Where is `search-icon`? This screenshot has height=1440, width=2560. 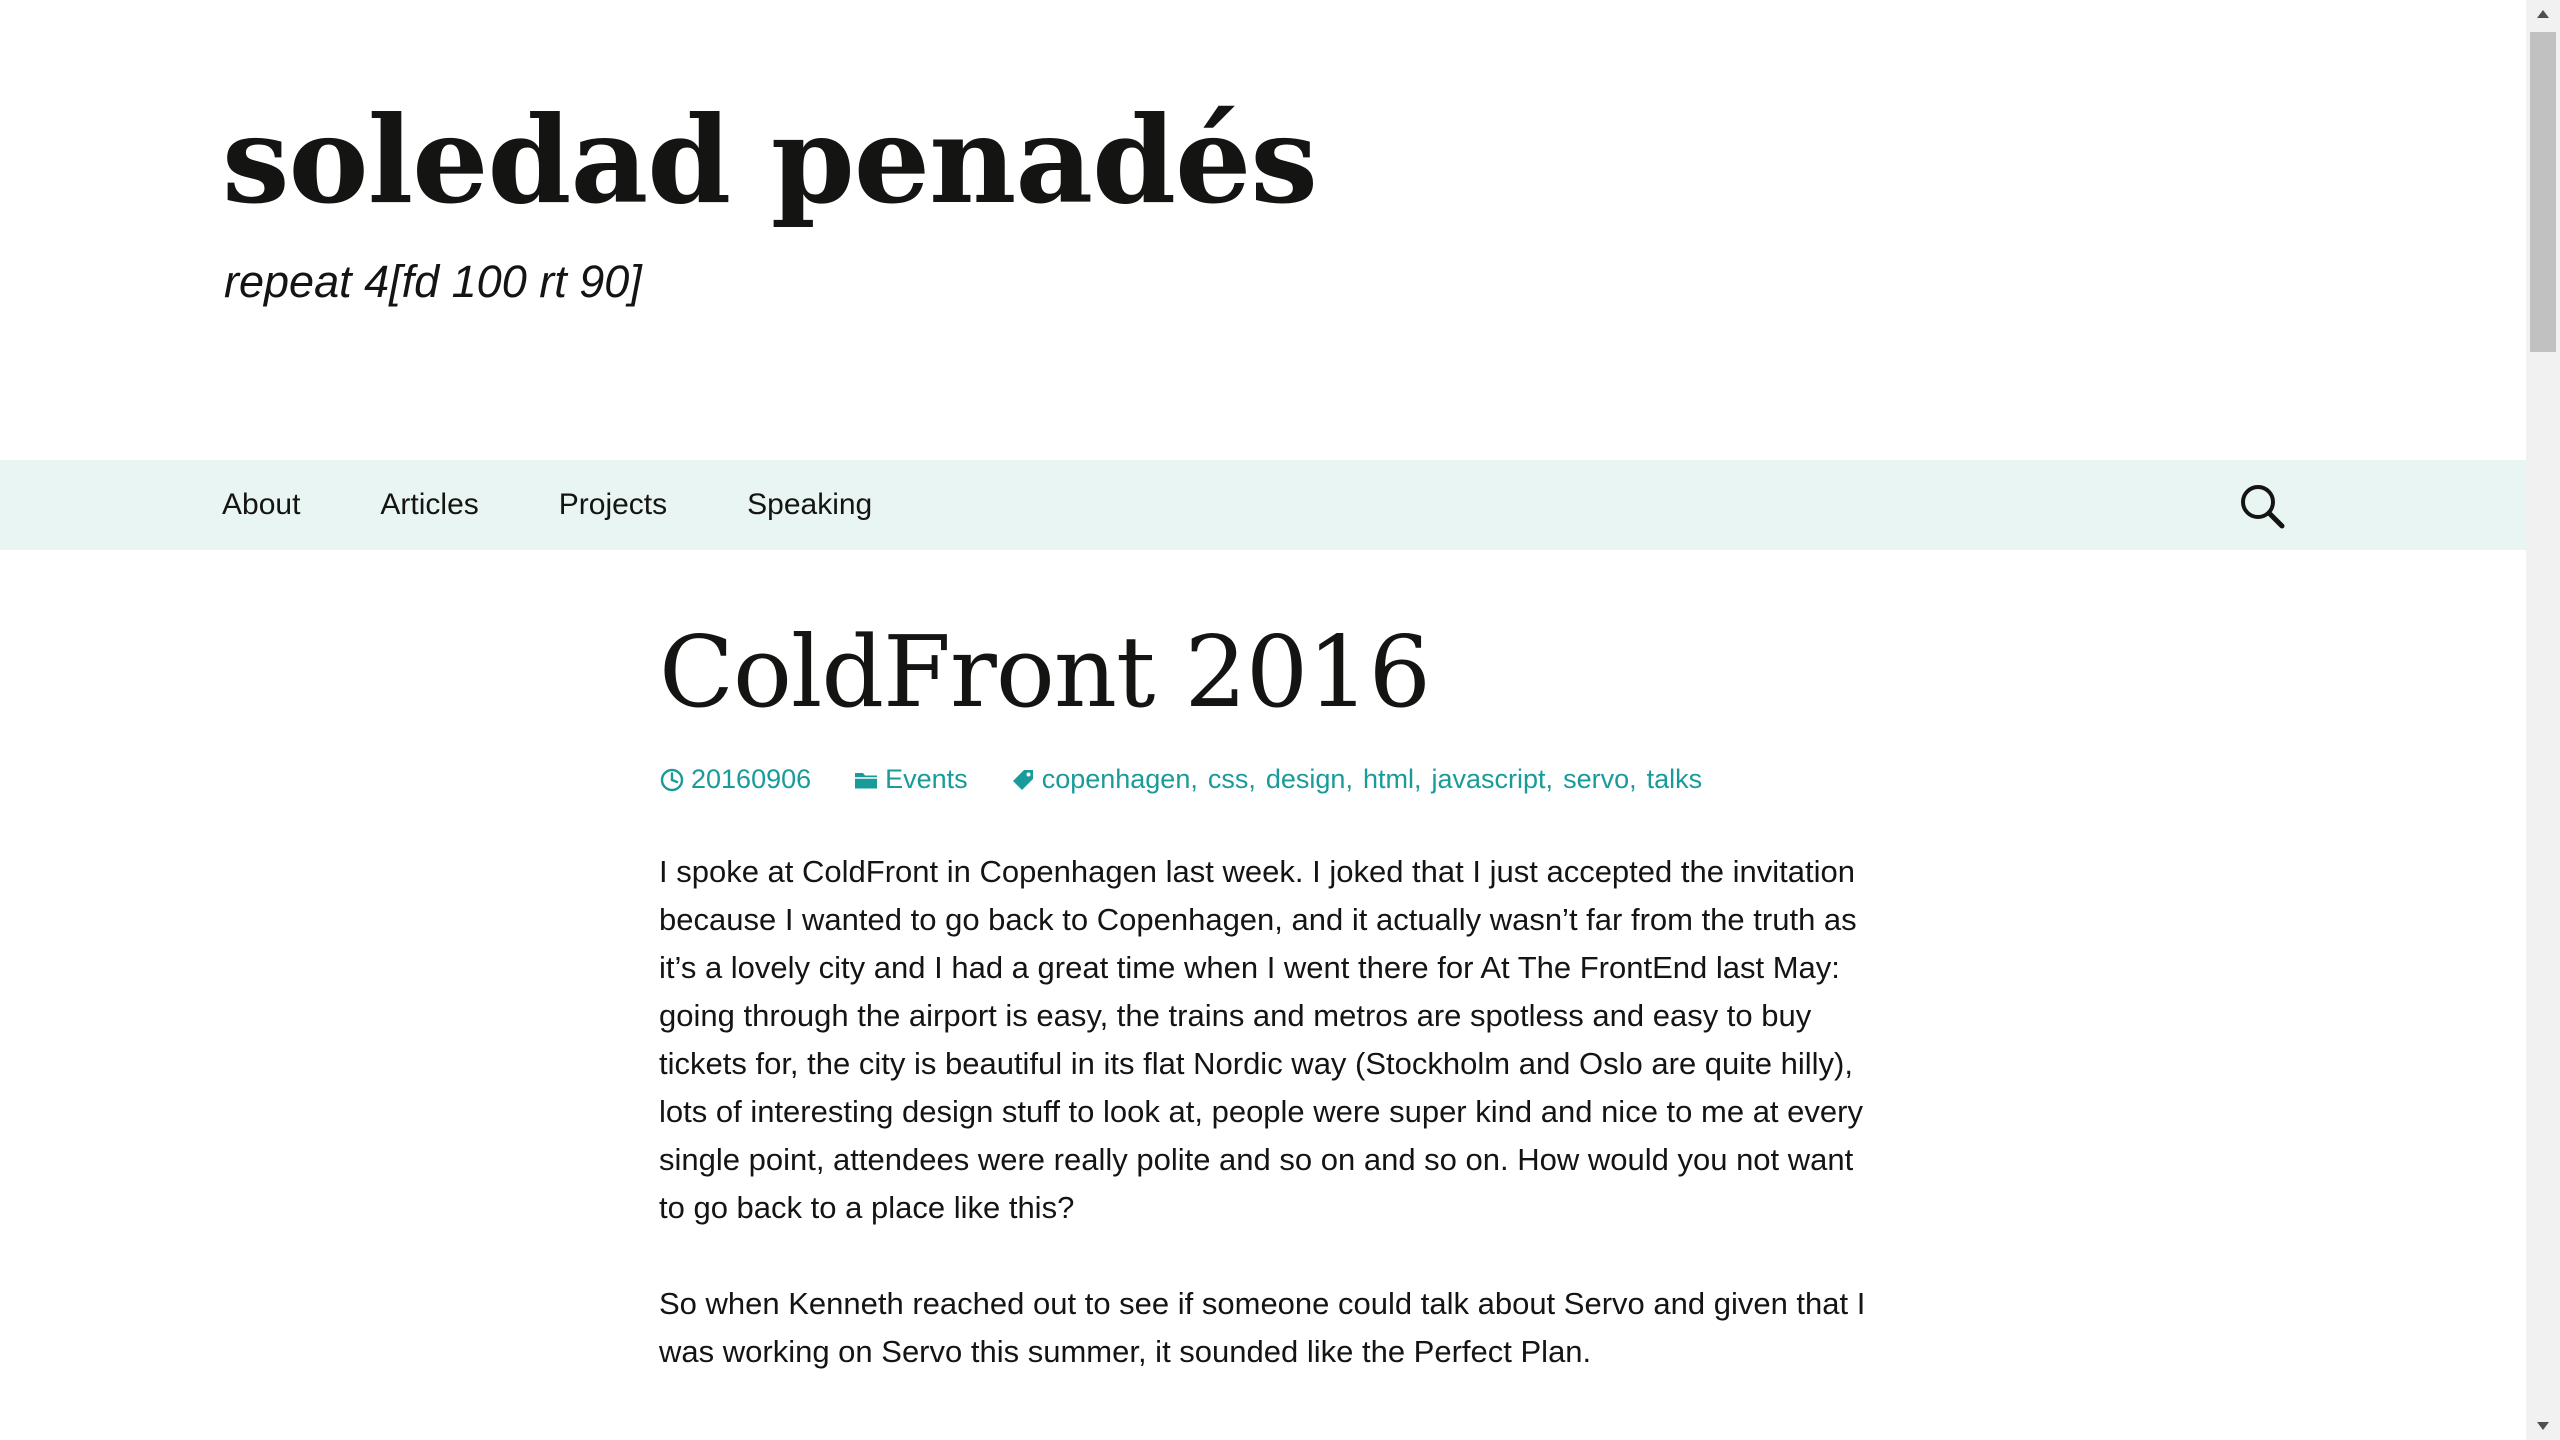
search-icon is located at coordinates (2262, 506).